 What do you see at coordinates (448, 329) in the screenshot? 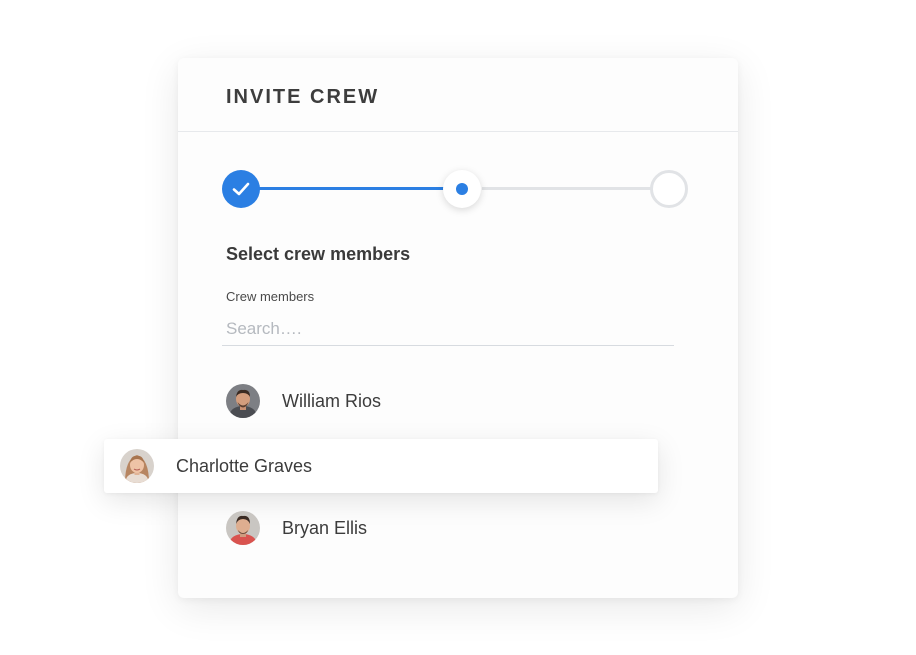
I see `search-input` at bounding box center [448, 329].